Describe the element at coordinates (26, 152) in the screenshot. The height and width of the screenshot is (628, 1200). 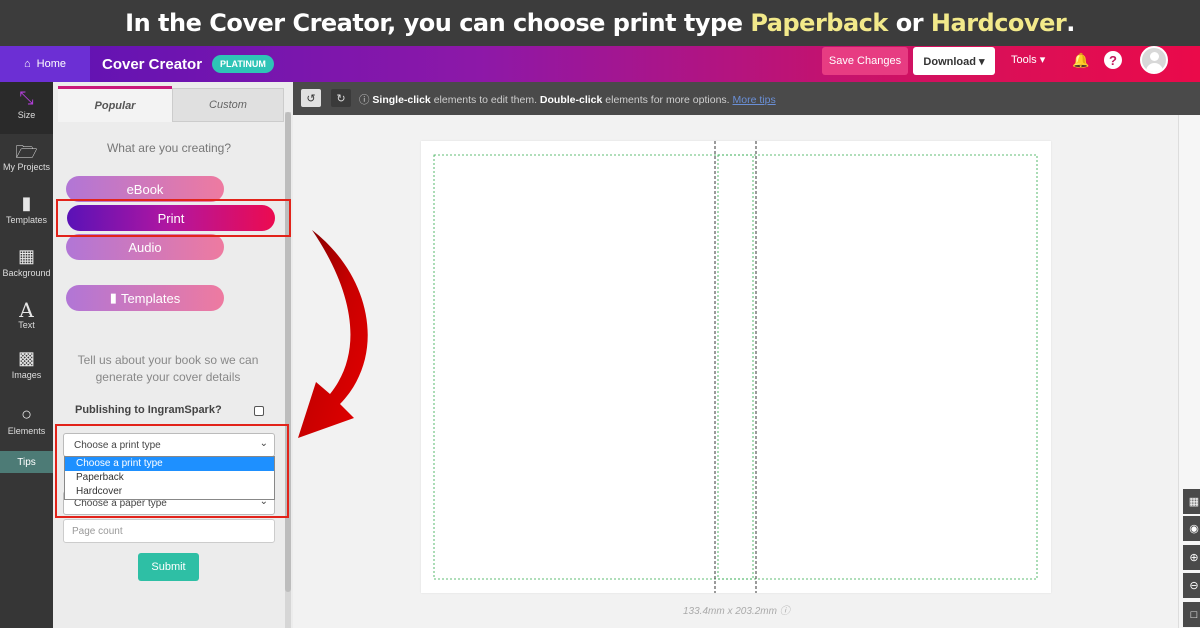
I see `folder-icon: 🗁` at that location.